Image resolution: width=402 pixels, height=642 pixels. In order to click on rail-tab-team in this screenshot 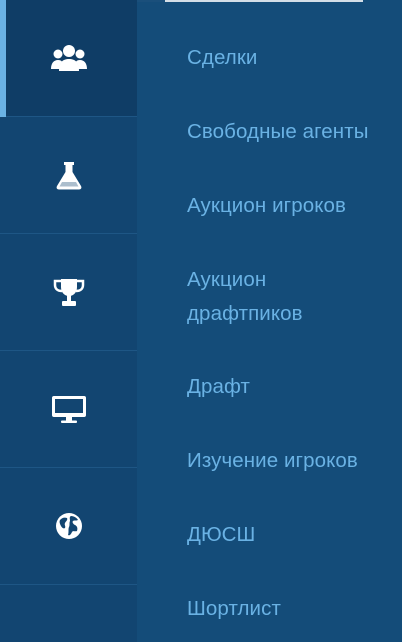, I will do `click(68, 58)`.